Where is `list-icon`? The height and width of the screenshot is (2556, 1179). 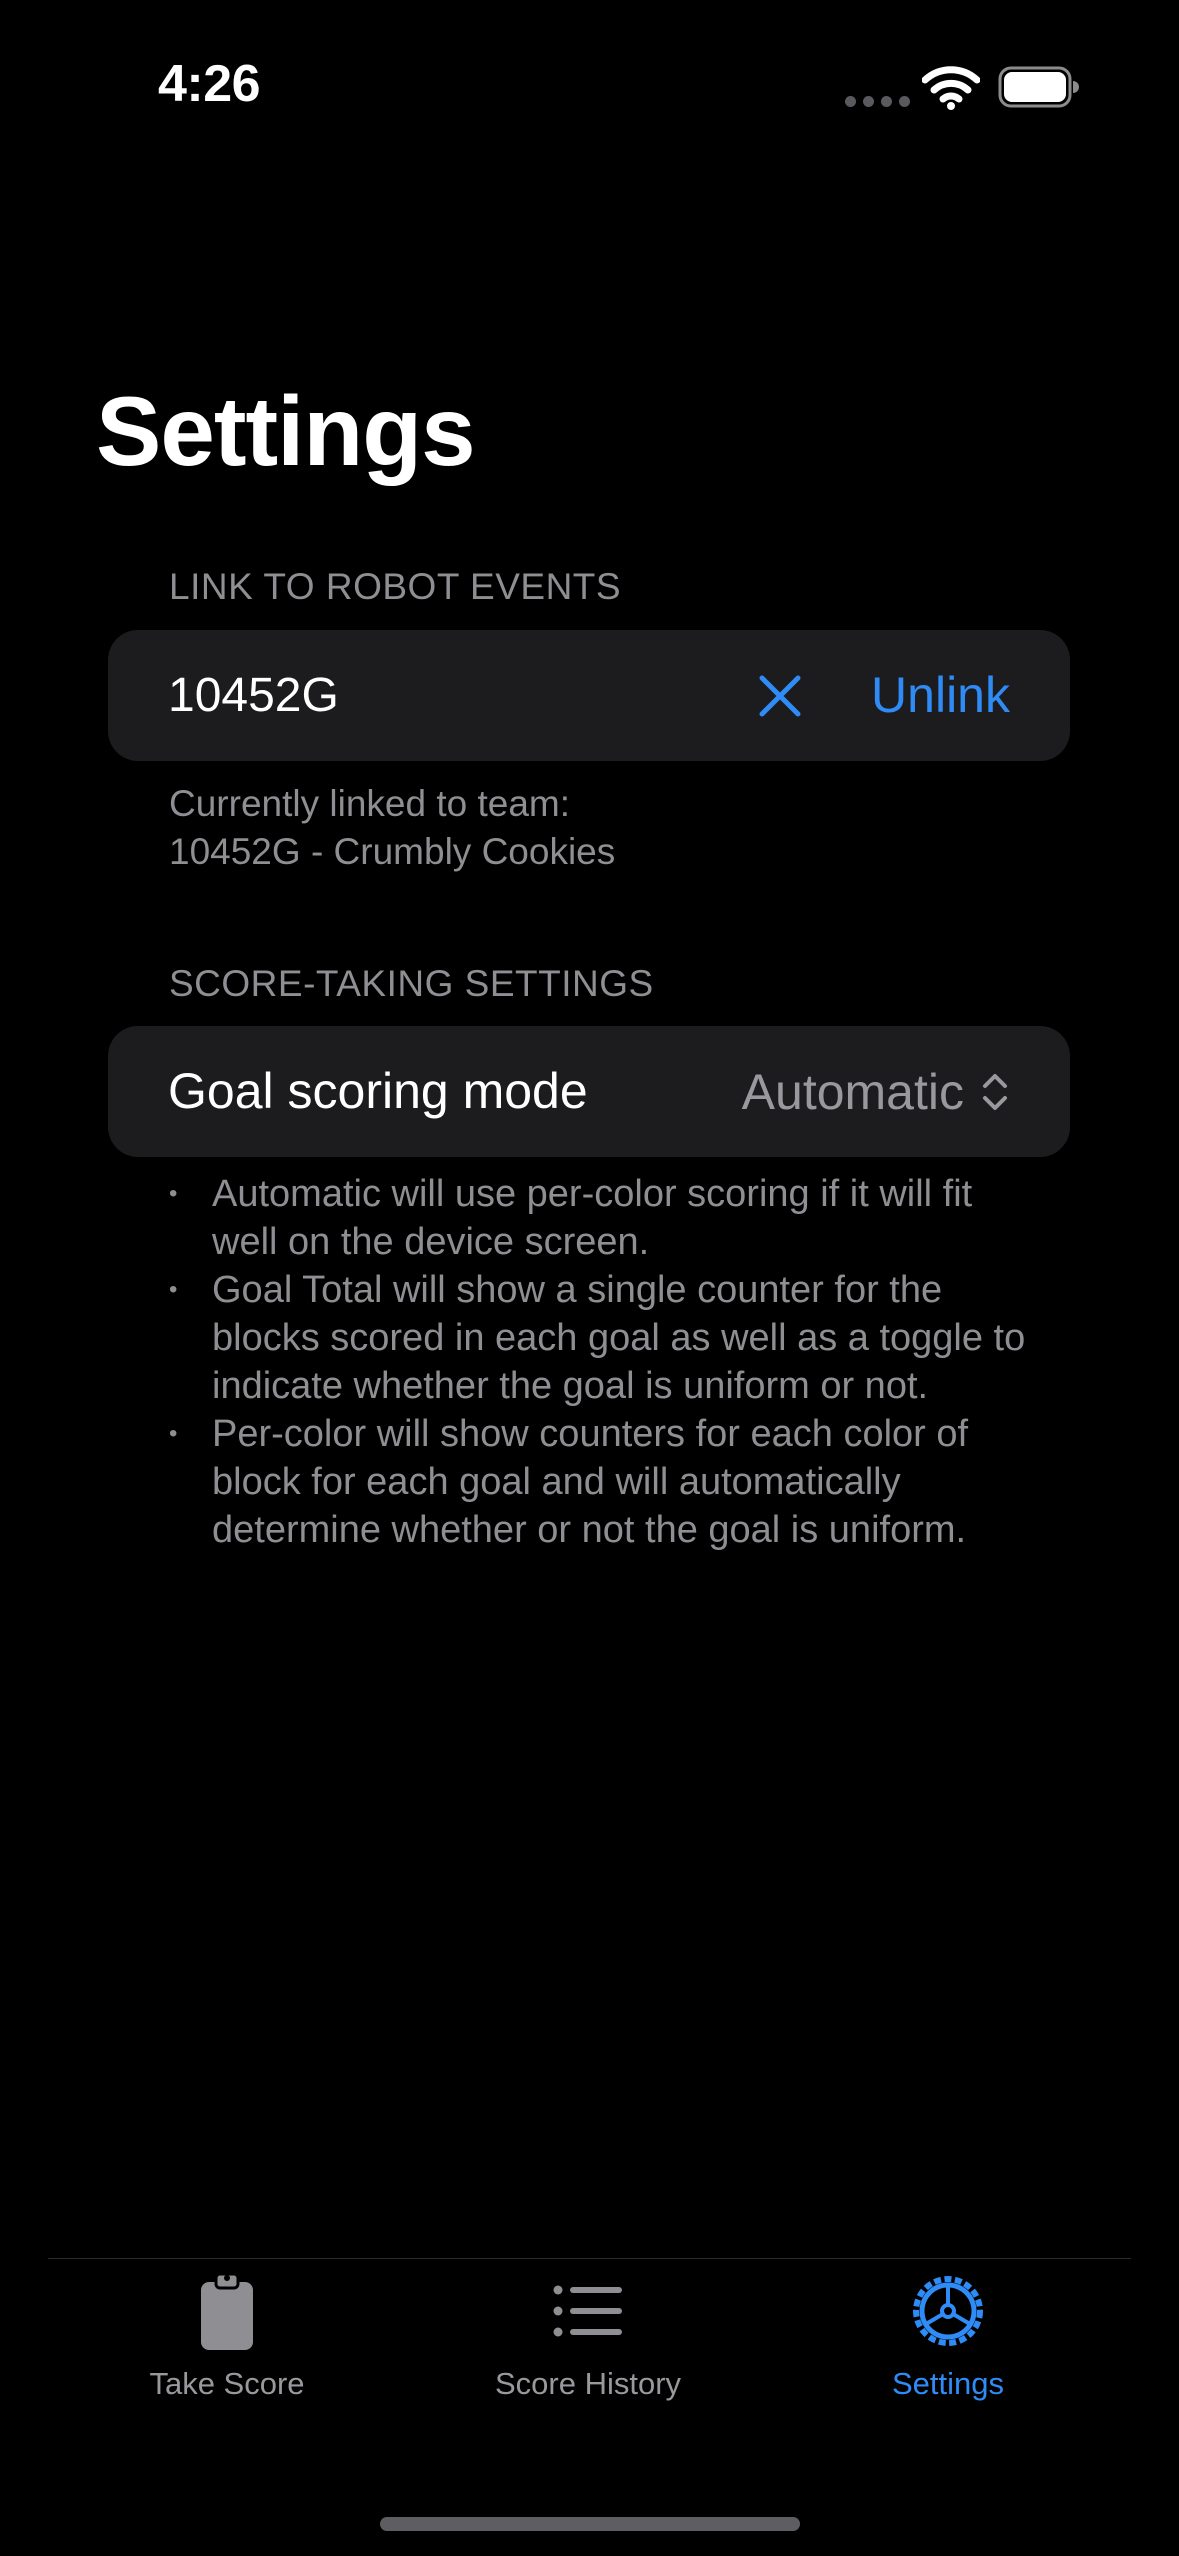
list-icon is located at coordinates (587, 2311).